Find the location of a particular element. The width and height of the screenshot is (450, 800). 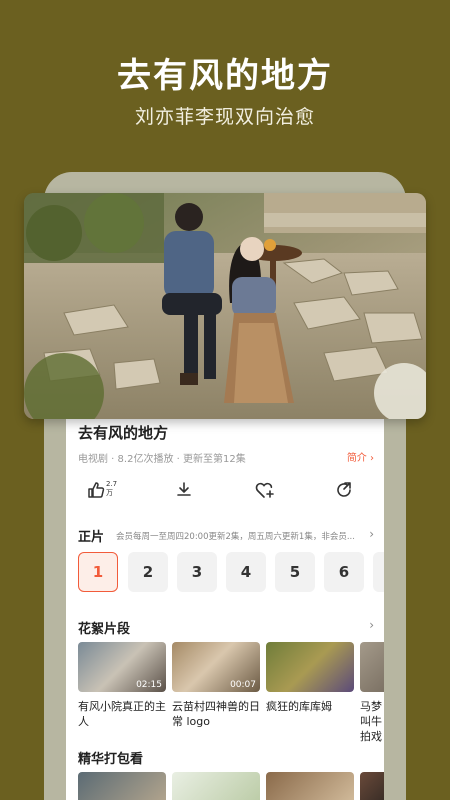

episodes-section-title: 正片 is located at coordinates (91, 537).